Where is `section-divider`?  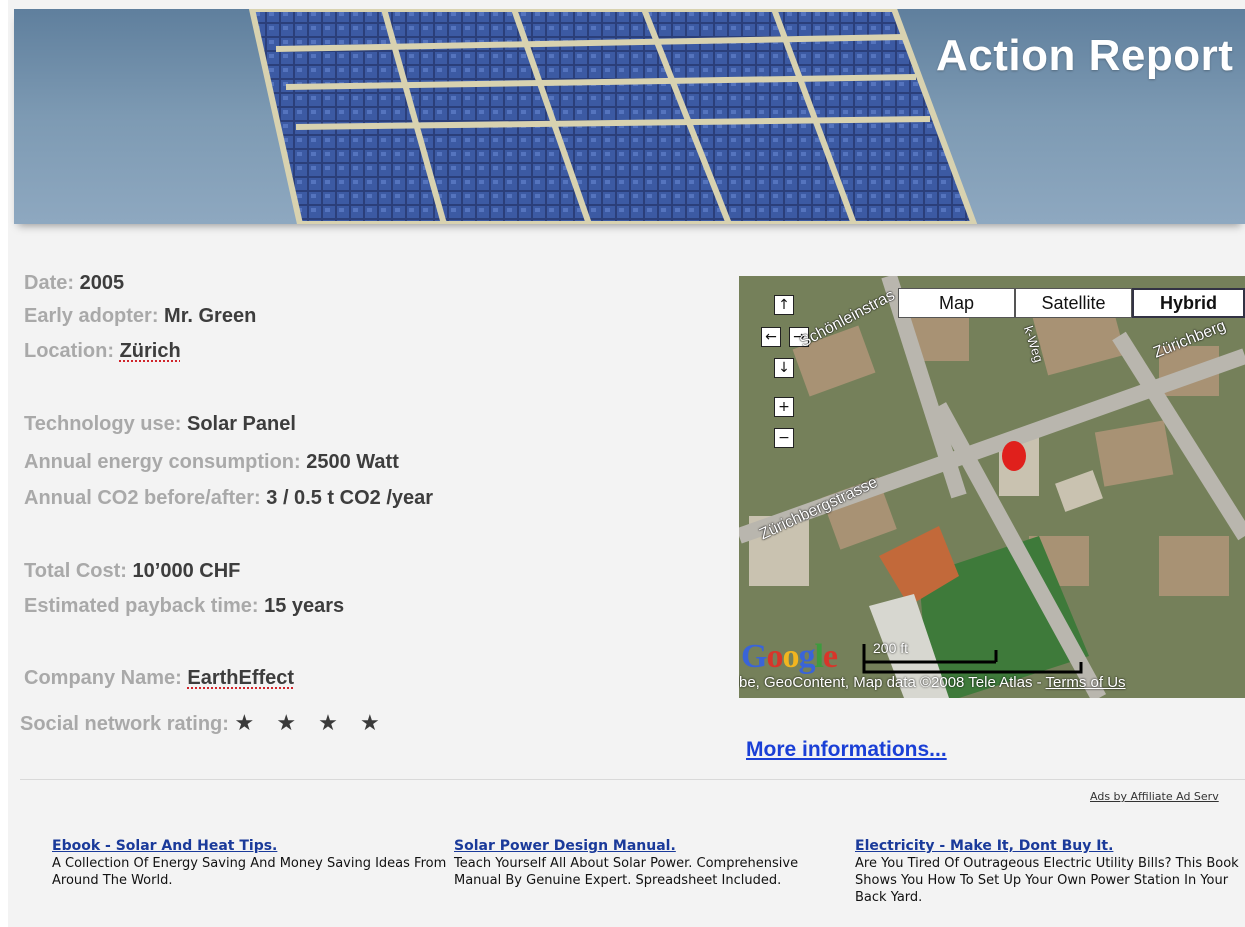 section-divider is located at coordinates (632, 779).